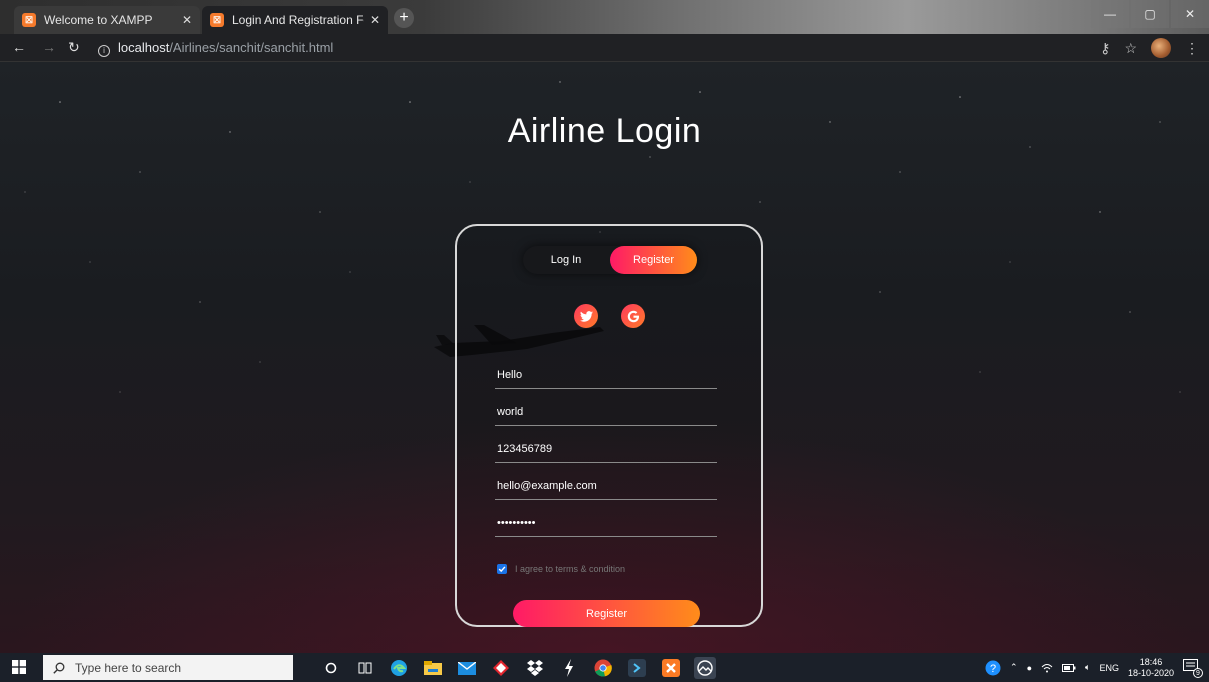 The height and width of the screenshot is (682, 1209). Describe the element at coordinates (1109, 668) in the screenshot. I see `language-indicator: ENG` at that location.